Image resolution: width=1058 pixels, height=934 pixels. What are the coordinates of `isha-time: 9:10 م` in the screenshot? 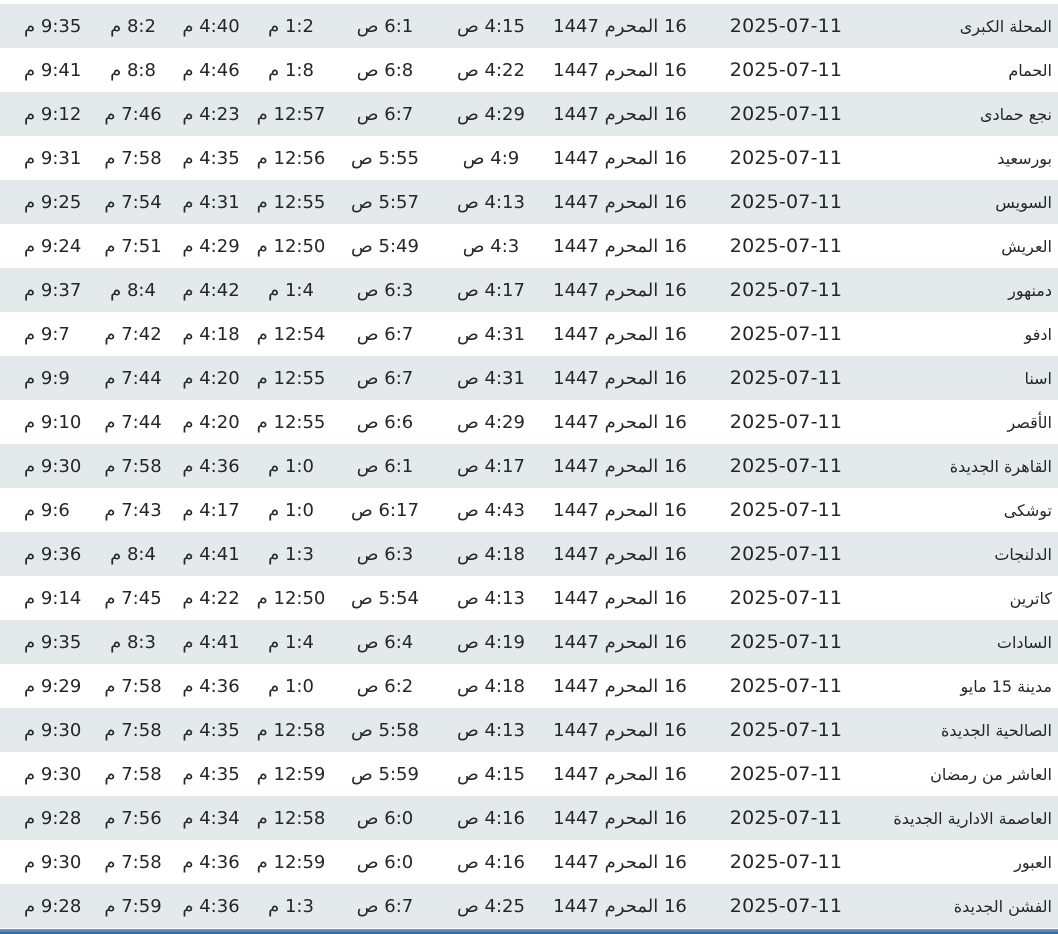 It's located at (53, 422).